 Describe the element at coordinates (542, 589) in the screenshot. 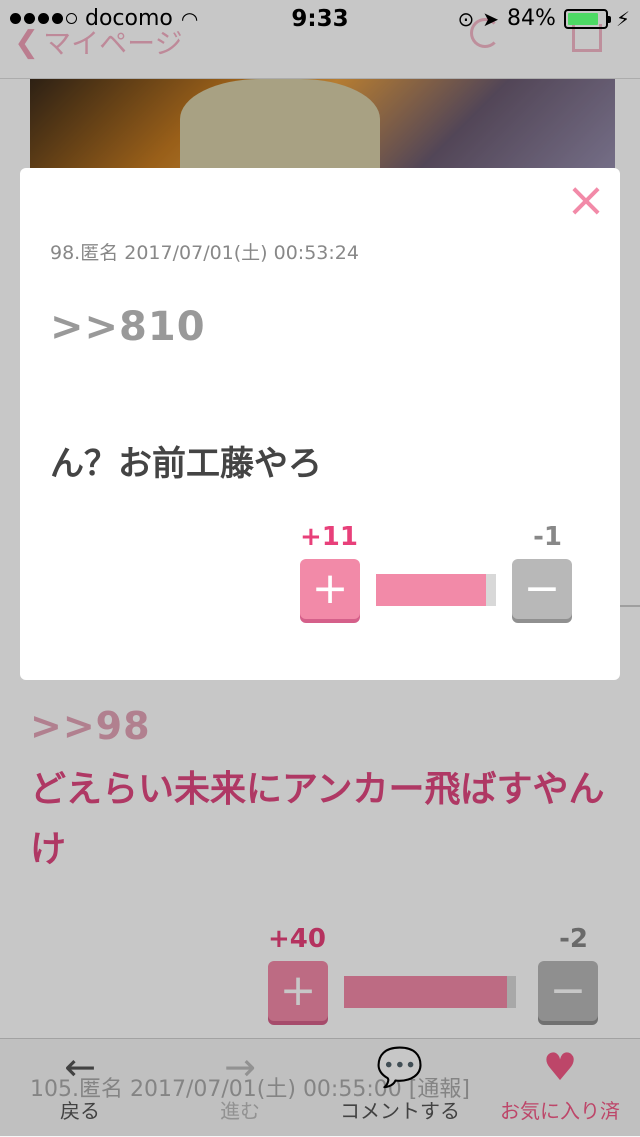

I see `minus-button: −` at that location.